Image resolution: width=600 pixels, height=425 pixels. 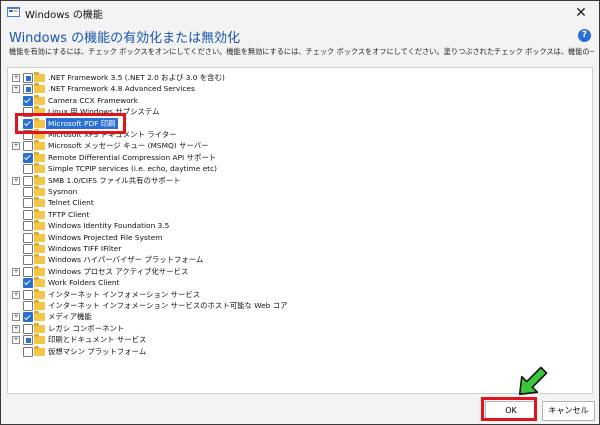 What do you see at coordinates (70, 317) in the screenshot?
I see `feature-label: メディア機能` at bounding box center [70, 317].